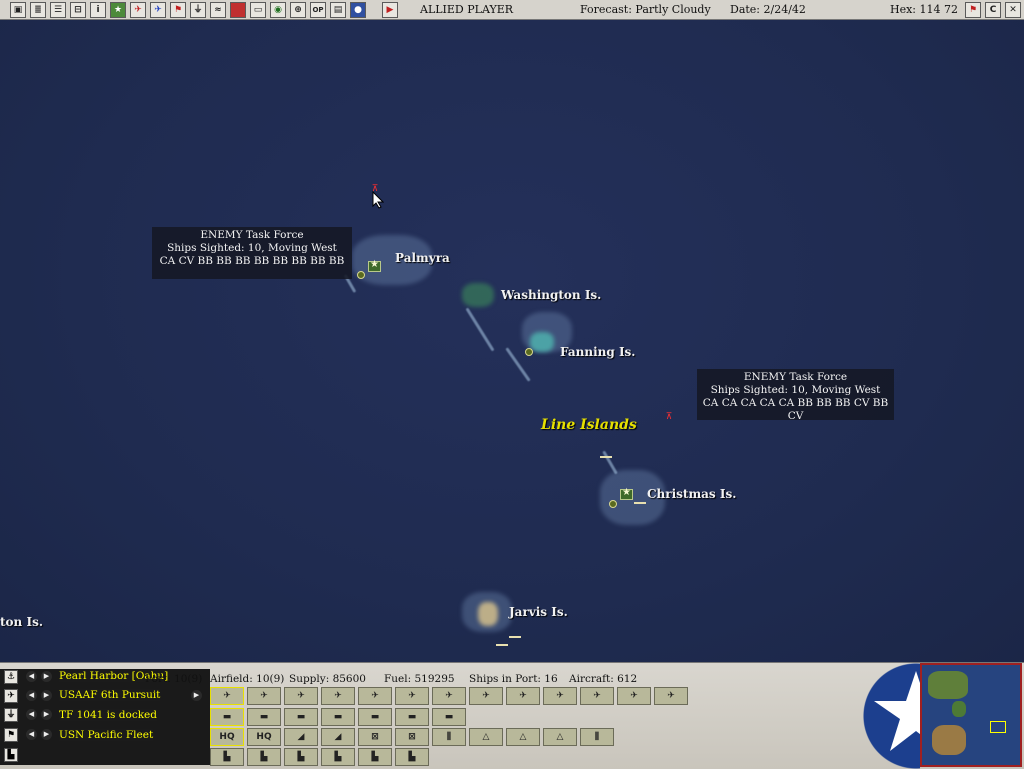  What do you see at coordinates (375, 717) in the screenshot?
I see `submarine-filter-button: ▬` at bounding box center [375, 717].